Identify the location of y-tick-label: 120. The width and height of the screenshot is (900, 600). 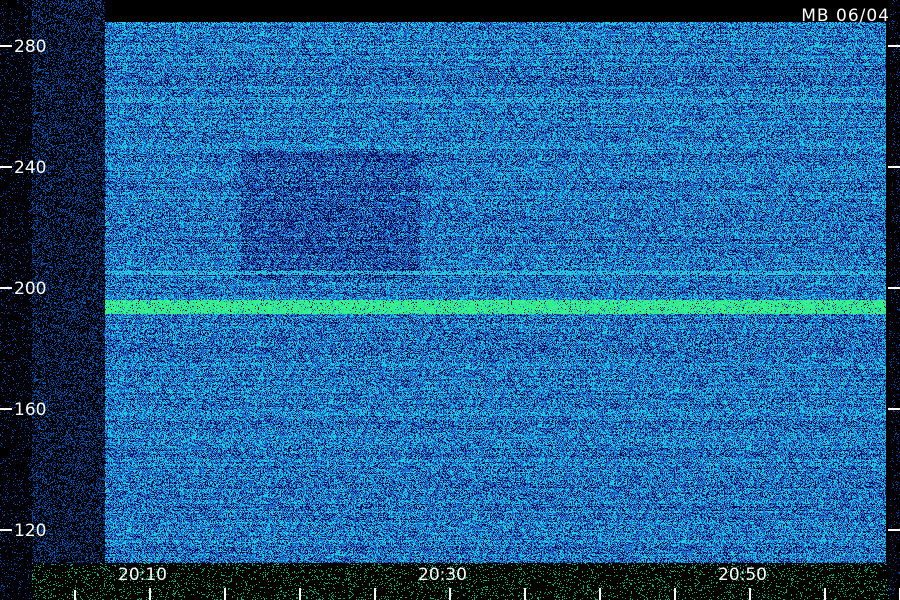
(30, 531).